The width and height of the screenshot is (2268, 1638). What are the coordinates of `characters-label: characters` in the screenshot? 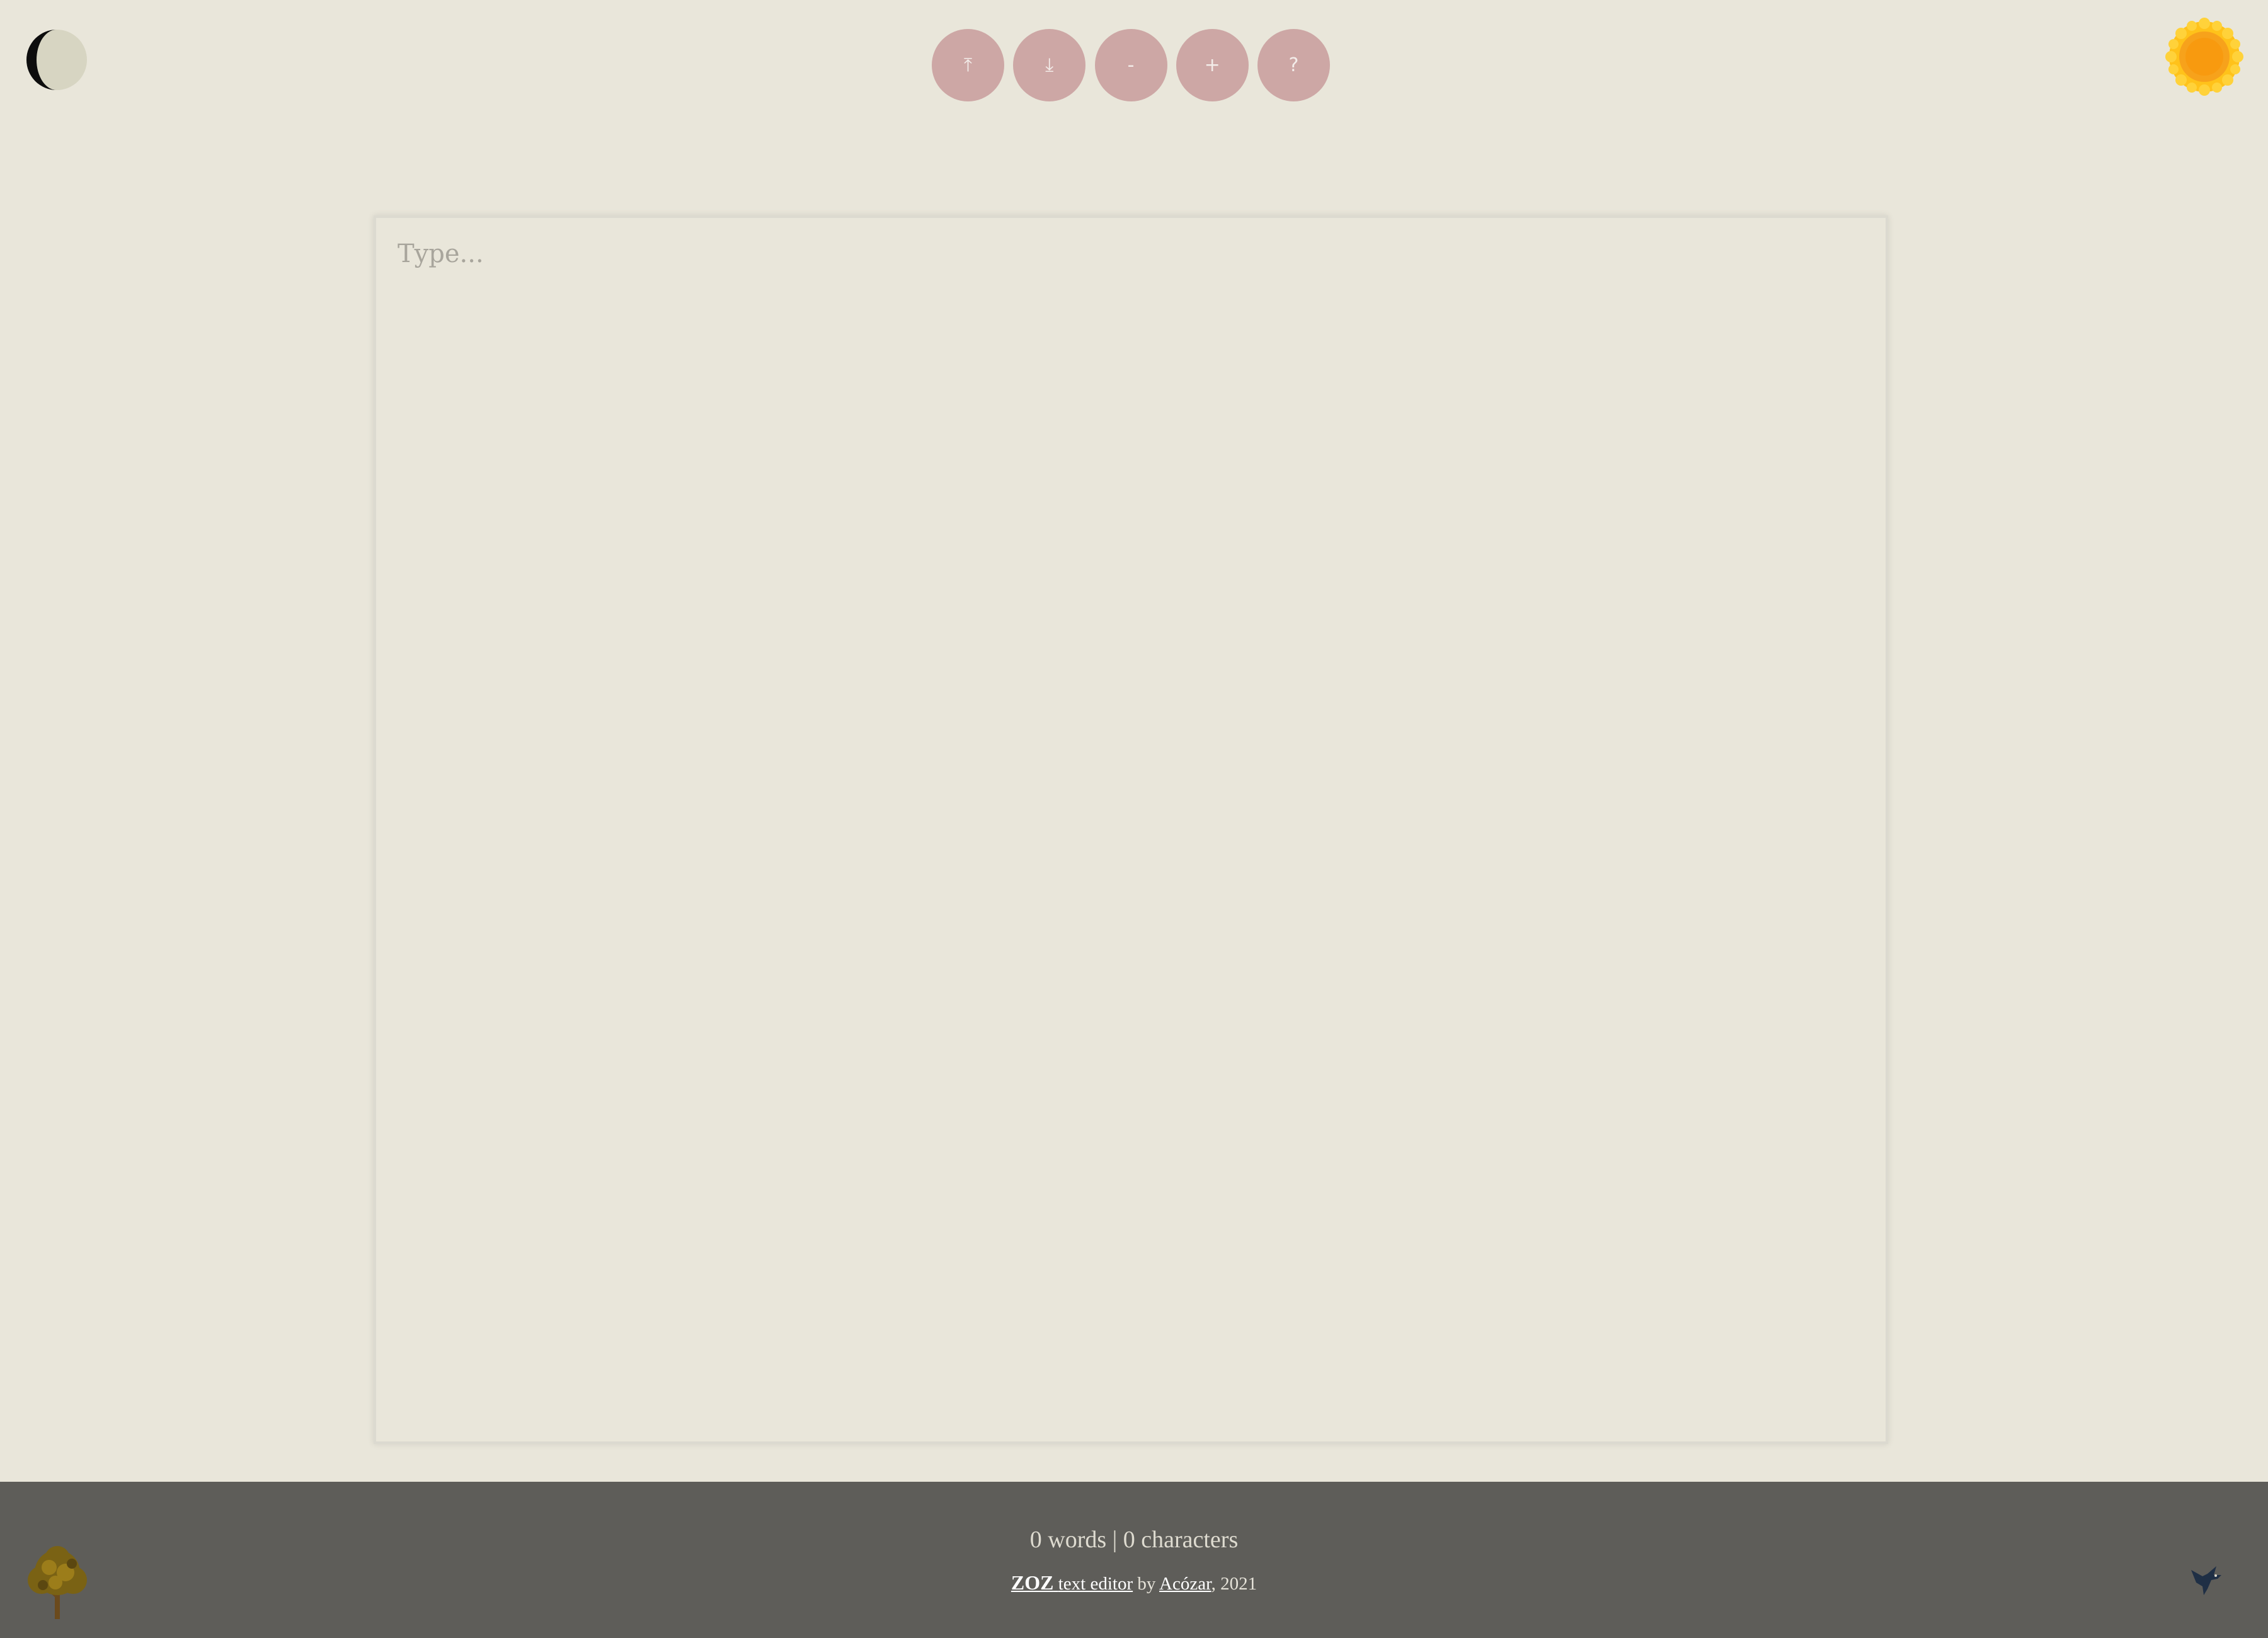 It's located at (1190, 1539).